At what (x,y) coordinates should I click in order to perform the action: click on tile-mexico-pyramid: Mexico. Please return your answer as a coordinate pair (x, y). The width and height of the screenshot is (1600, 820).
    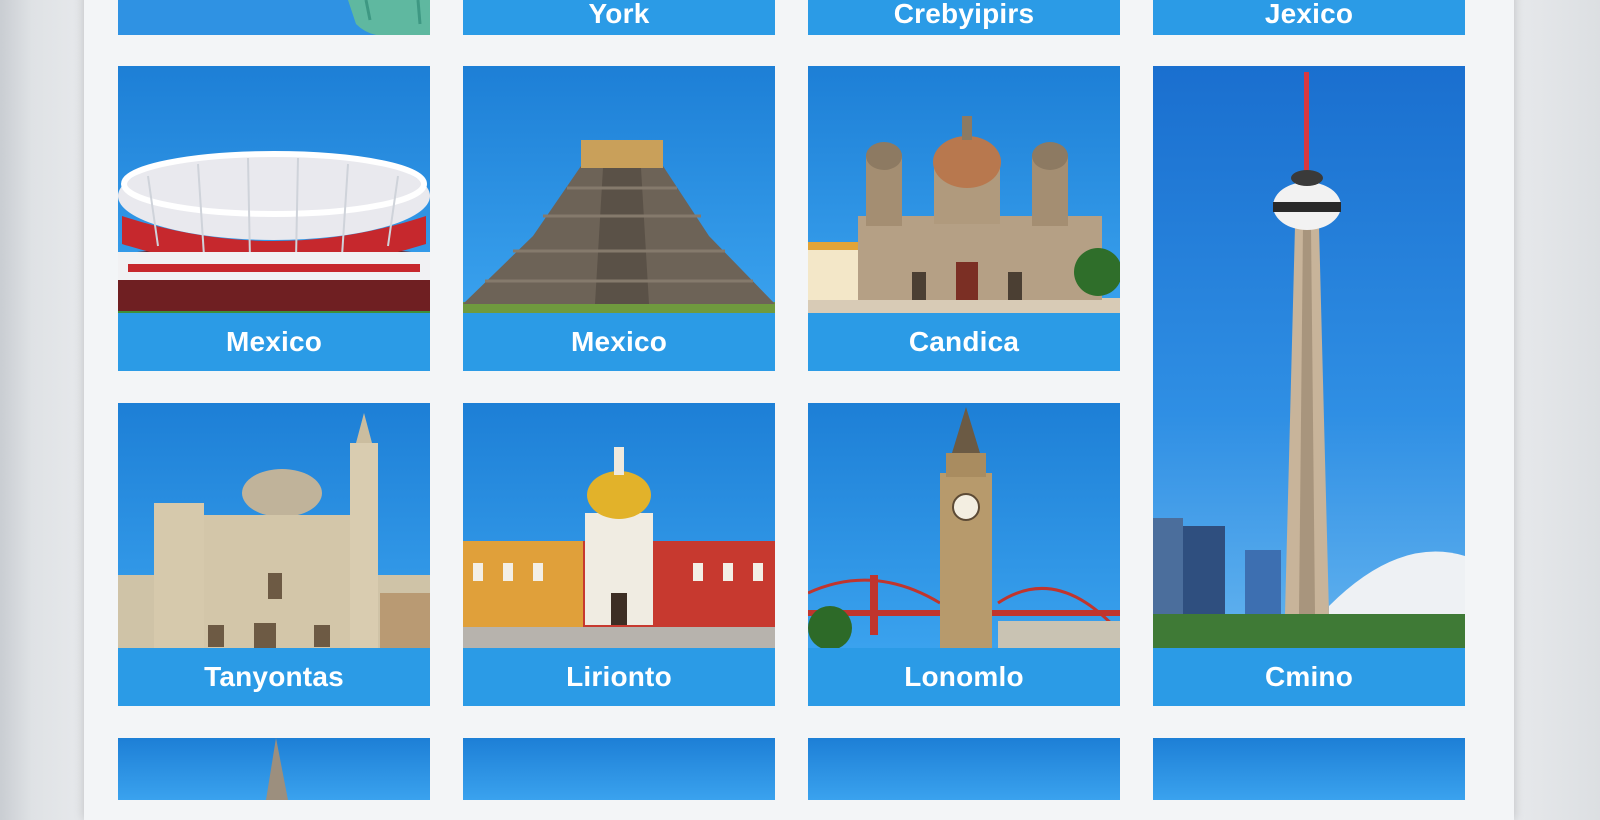
    Looking at the image, I should click on (619, 218).